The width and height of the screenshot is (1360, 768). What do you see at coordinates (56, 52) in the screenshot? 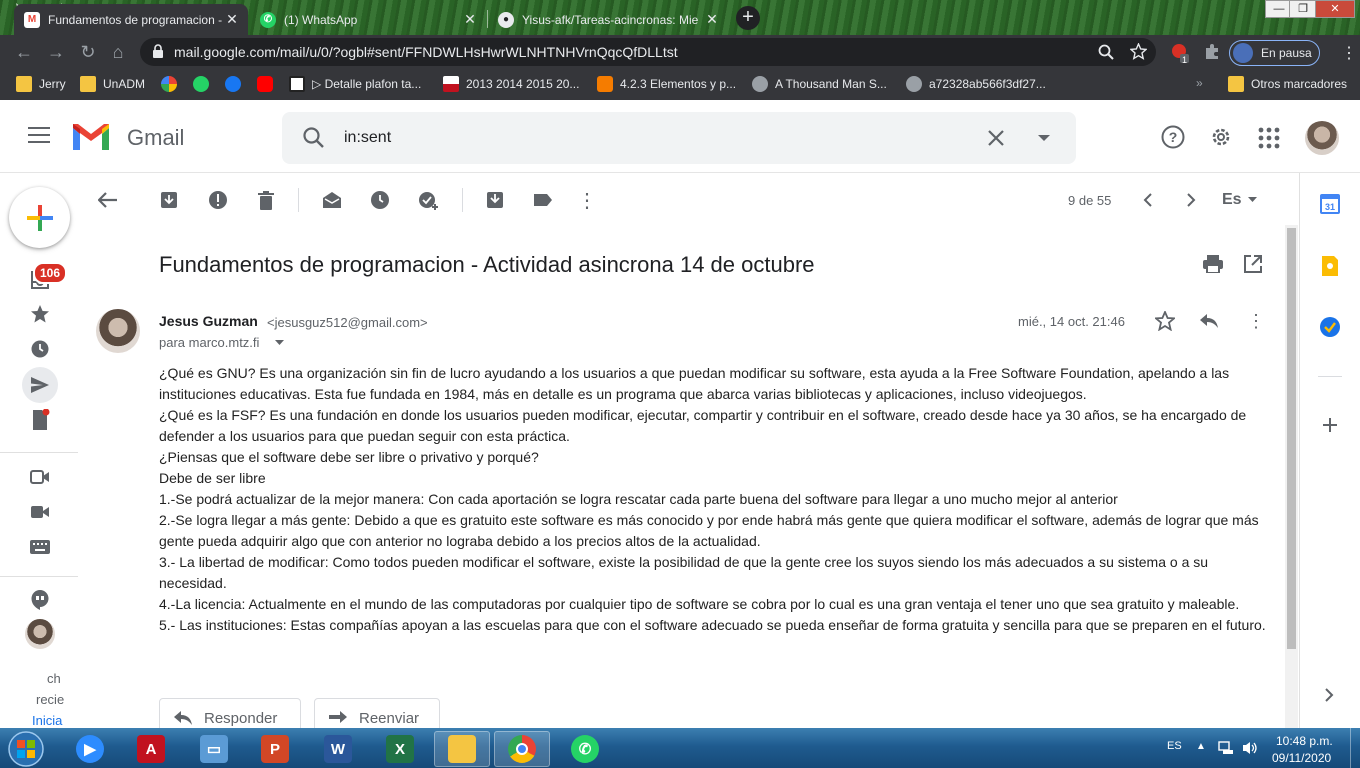
I see `forward-icon: →` at bounding box center [56, 52].